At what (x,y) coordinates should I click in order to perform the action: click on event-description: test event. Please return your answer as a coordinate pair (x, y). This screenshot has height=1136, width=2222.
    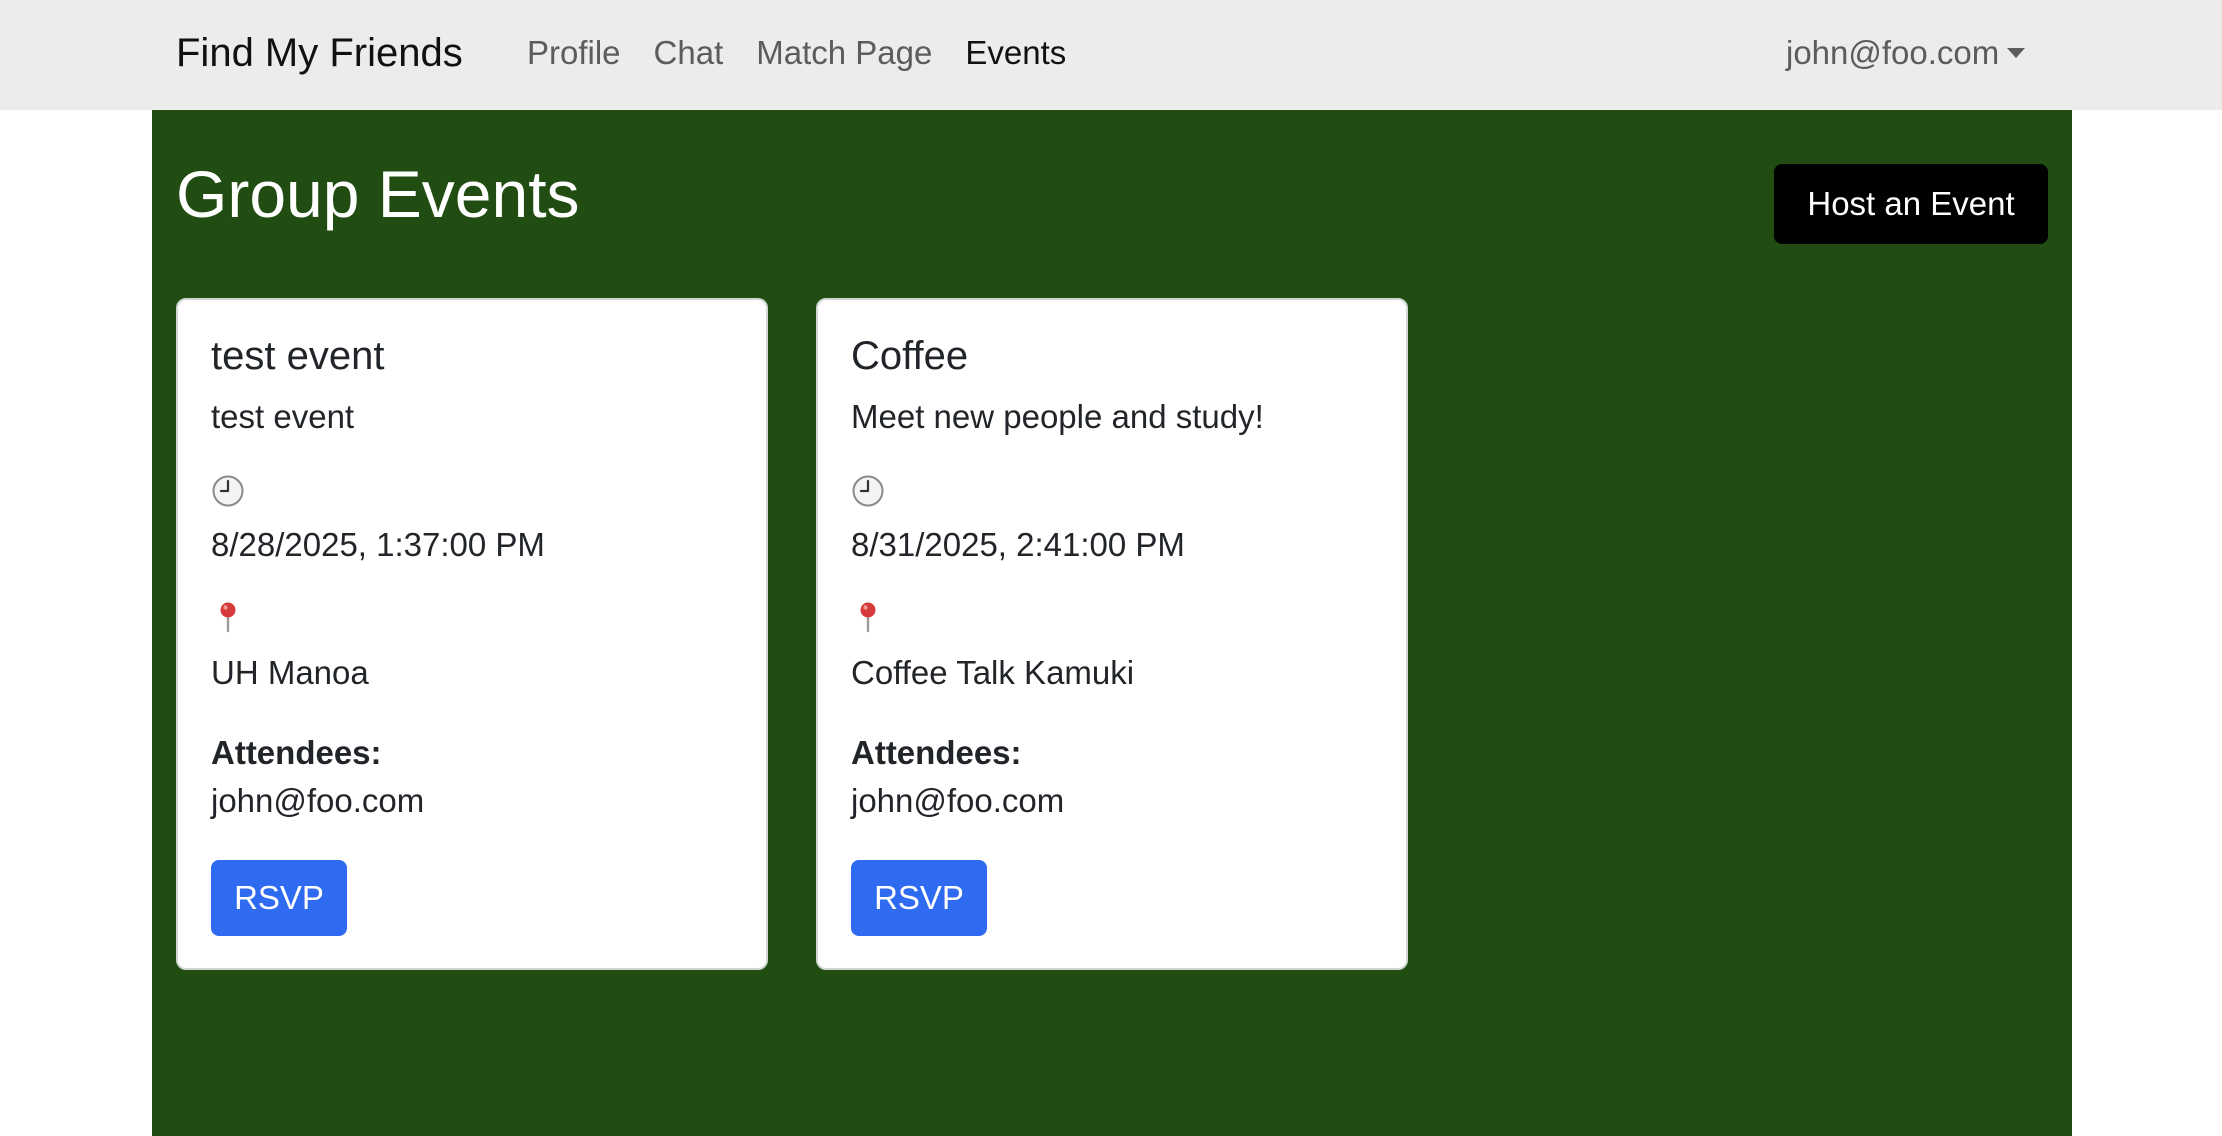
    Looking at the image, I should click on (283, 416).